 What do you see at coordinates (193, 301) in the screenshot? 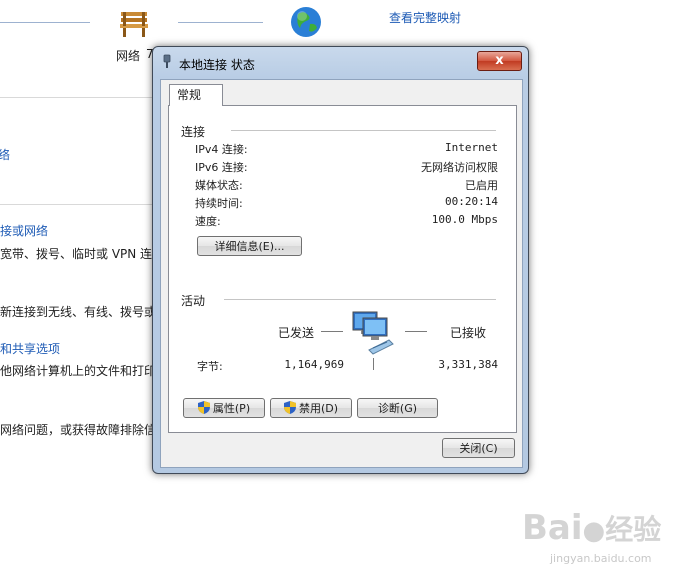
I see `activity-group-heading: 活动` at bounding box center [193, 301].